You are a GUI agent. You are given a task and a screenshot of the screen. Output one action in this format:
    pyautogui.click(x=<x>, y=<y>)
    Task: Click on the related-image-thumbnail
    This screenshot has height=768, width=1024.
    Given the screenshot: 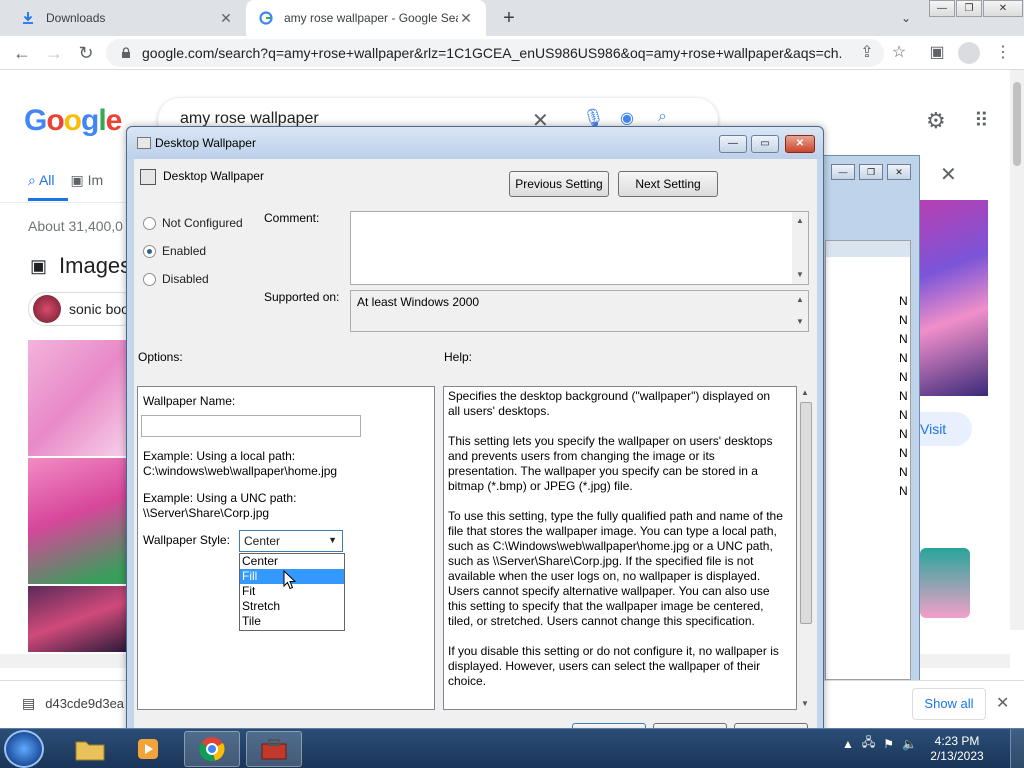 What is the action you would take?
    pyautogui.click(x=945, y=583)
    